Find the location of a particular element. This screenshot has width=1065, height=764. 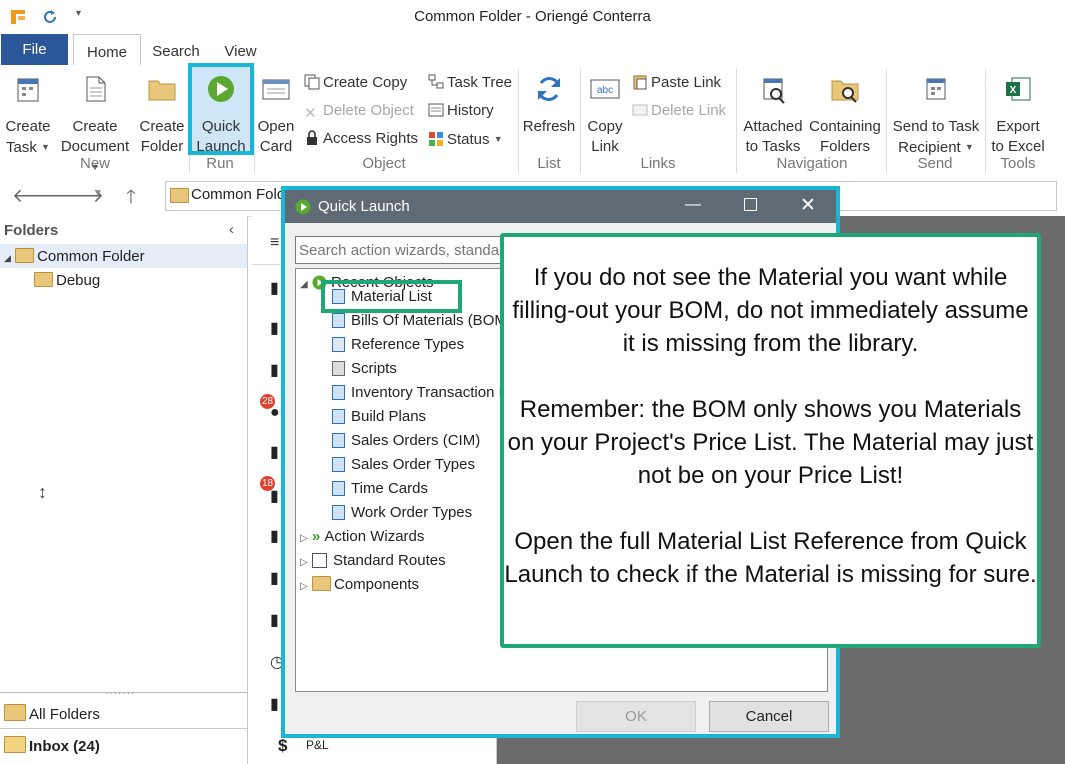

history-button: History is located at coordinates (461, 112).